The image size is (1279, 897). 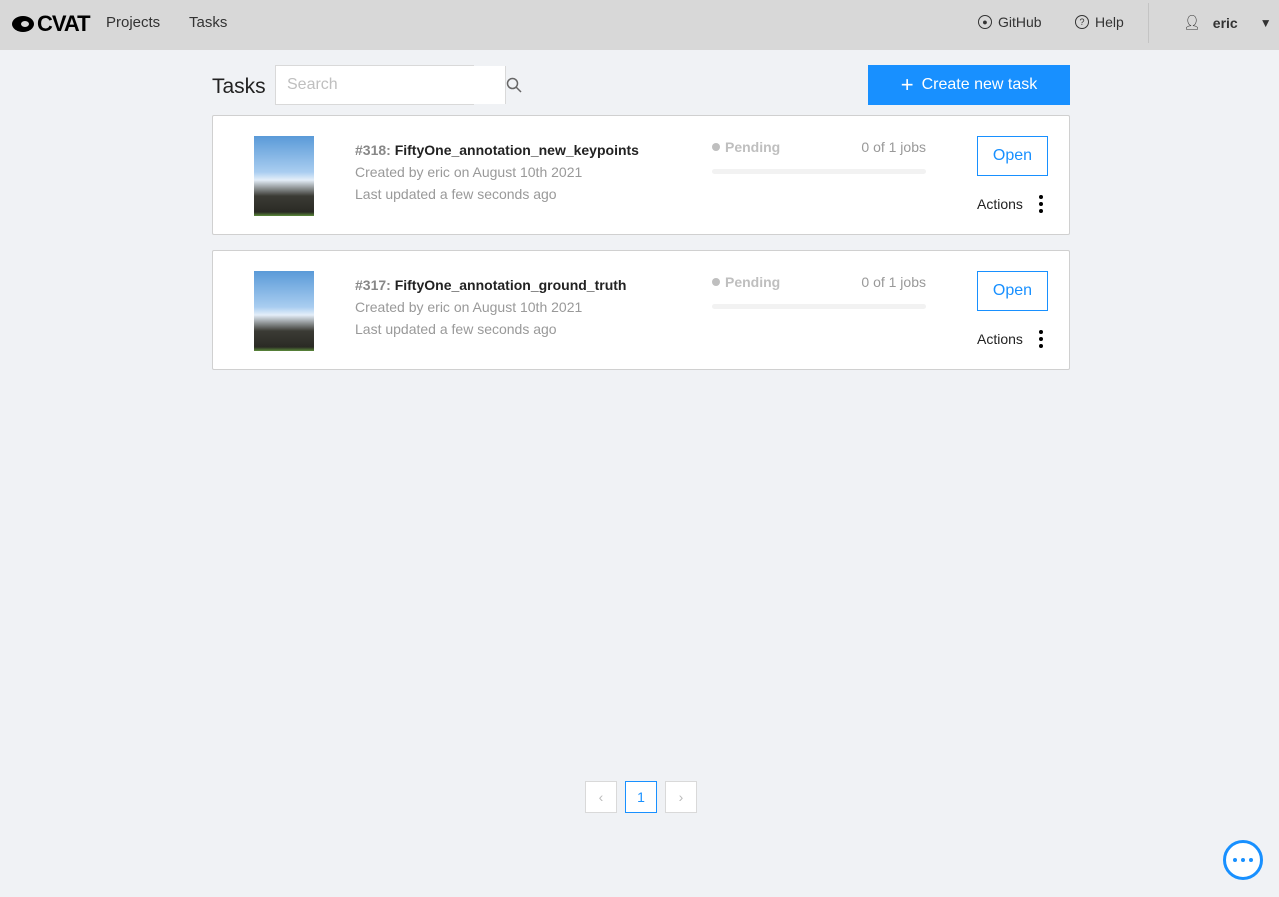 What do you see at coordinates (208, 22) in the screenshot?
I see `nav-tasks: Tasks` at bounding box center [208, 22].